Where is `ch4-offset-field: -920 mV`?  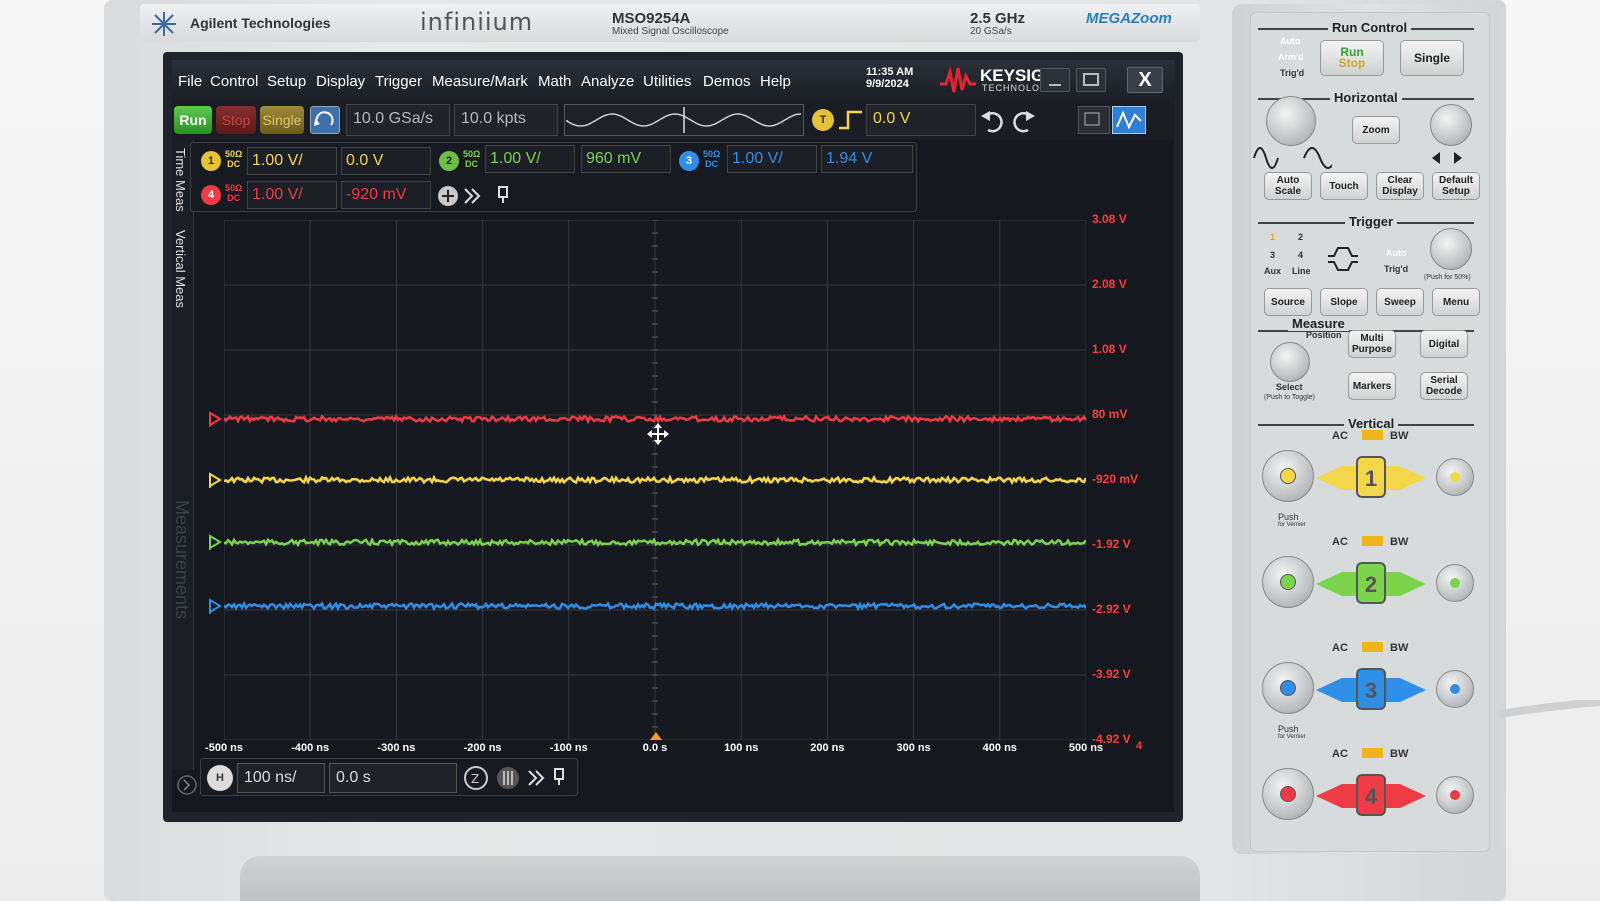
ch4-offset-field: -920 mV is located at coordinates (386, 195).